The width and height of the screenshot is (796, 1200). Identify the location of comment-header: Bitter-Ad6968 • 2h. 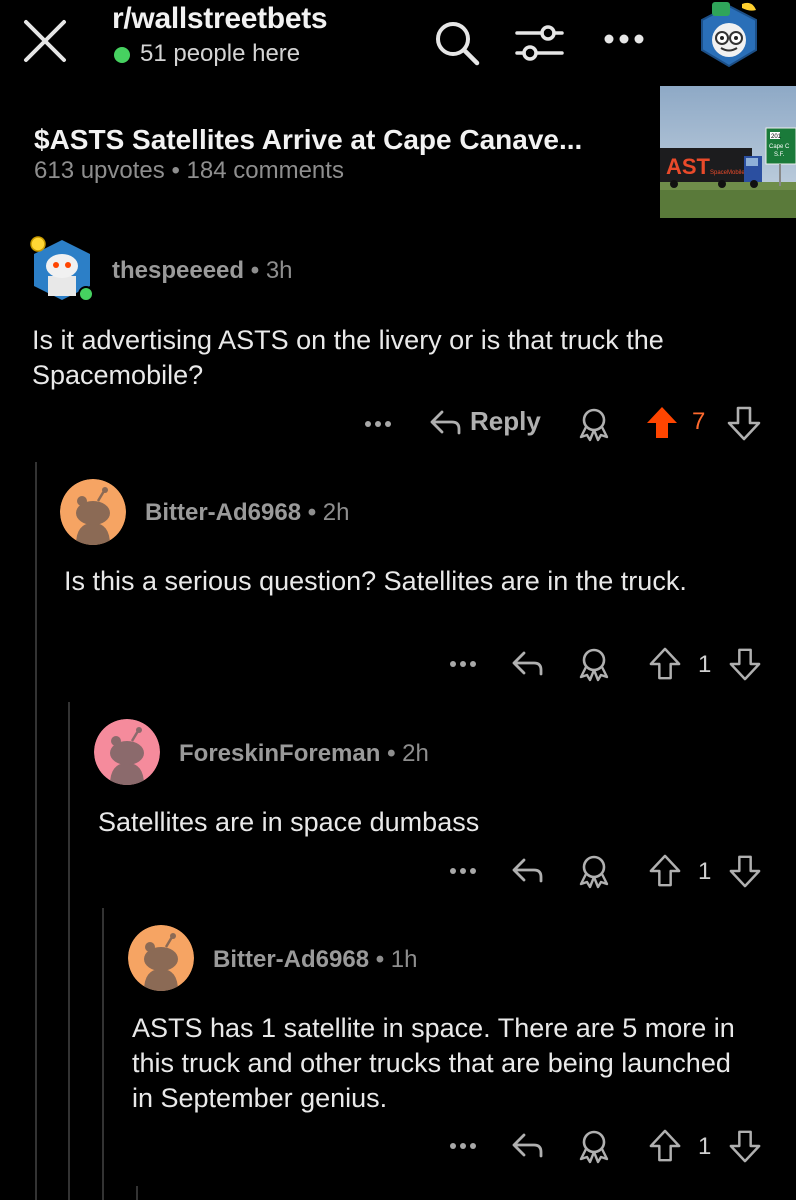
(247, 513).